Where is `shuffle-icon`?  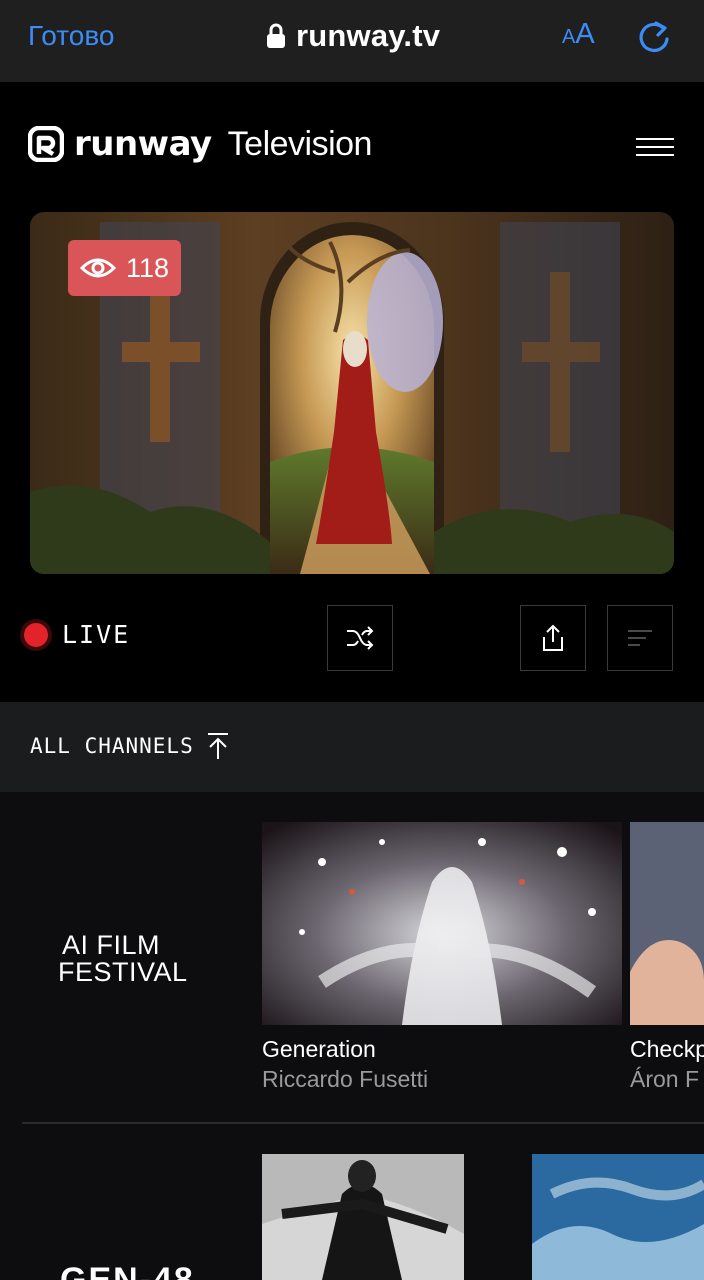 shuffle-icon is located at coordinates (360, 638).